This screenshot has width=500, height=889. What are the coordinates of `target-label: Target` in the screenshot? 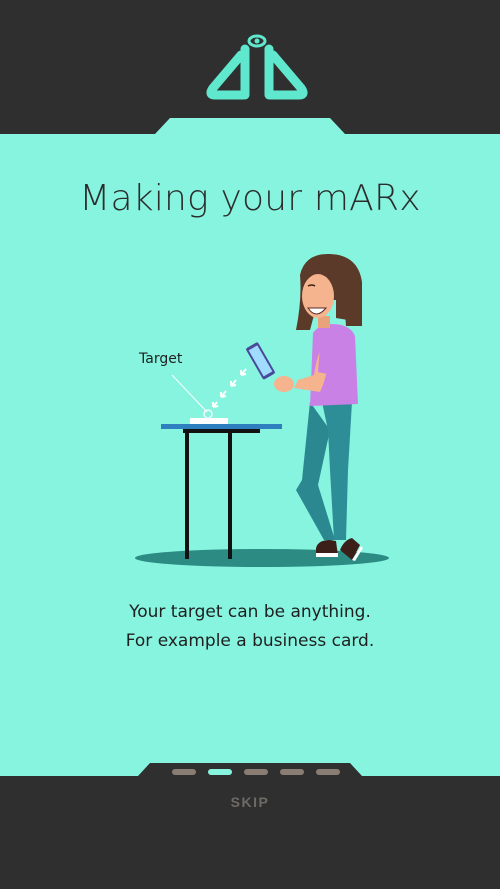 It's located at (161, 359).